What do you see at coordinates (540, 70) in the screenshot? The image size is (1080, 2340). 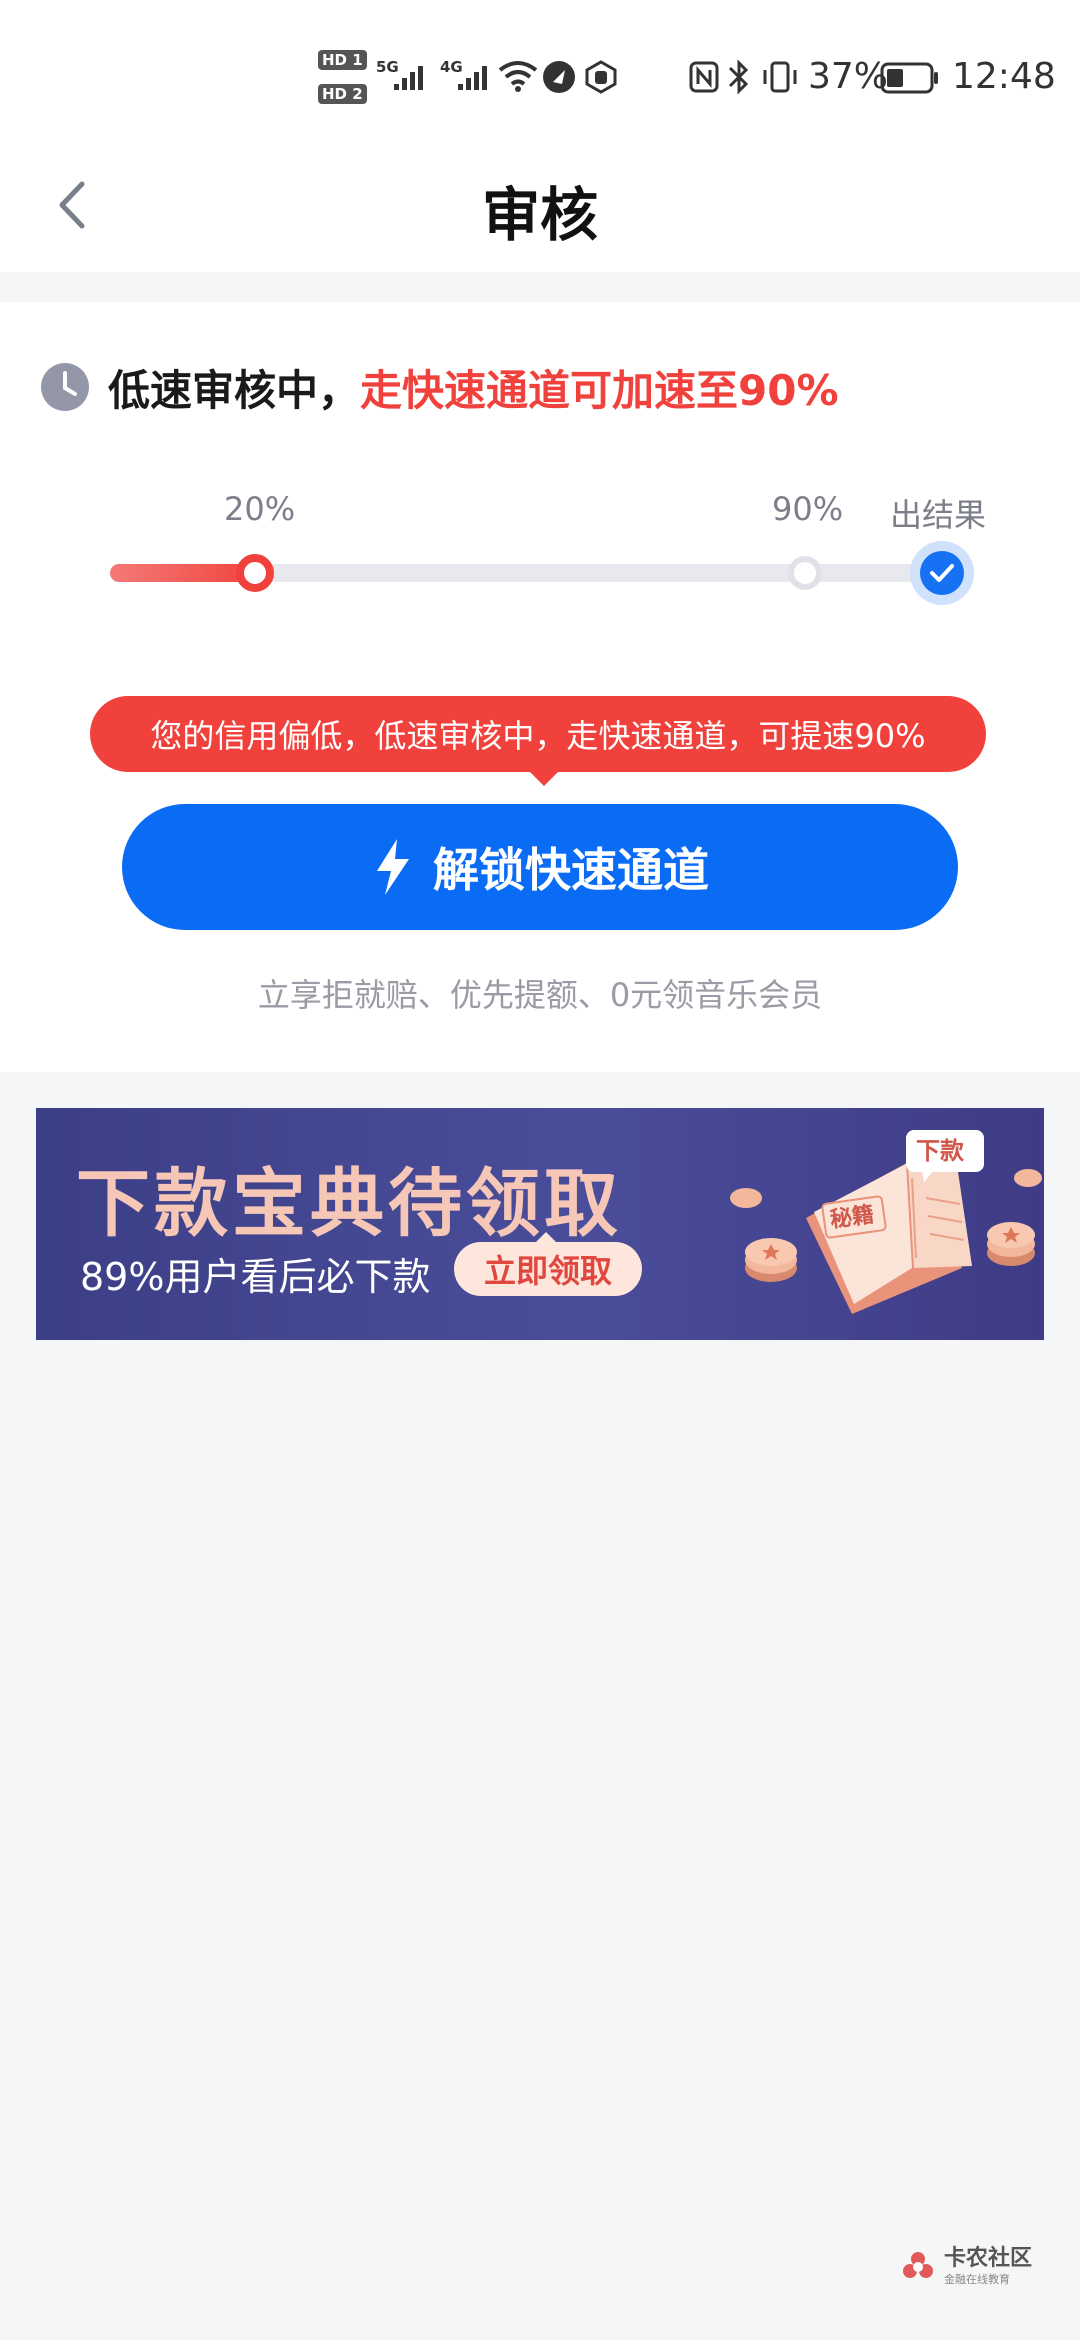 I see `status-bar: HD 1 HD 2 5G 4G 37% 12:48` at bounding box center [540, 70].